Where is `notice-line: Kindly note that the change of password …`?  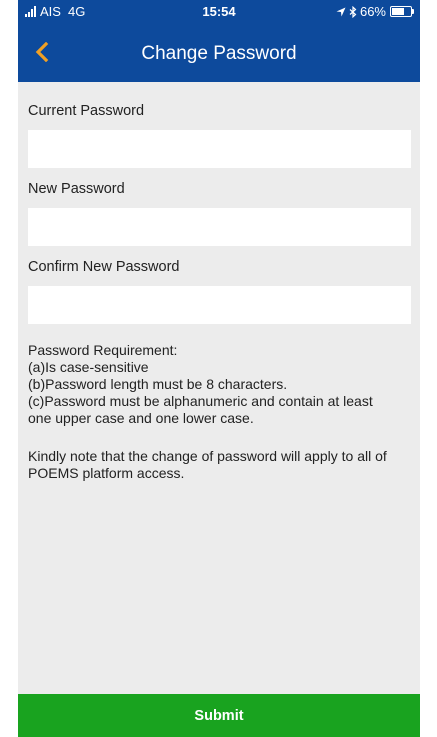
notice-line: Kindly note that the change of password … is located at coordinates (207, 456).